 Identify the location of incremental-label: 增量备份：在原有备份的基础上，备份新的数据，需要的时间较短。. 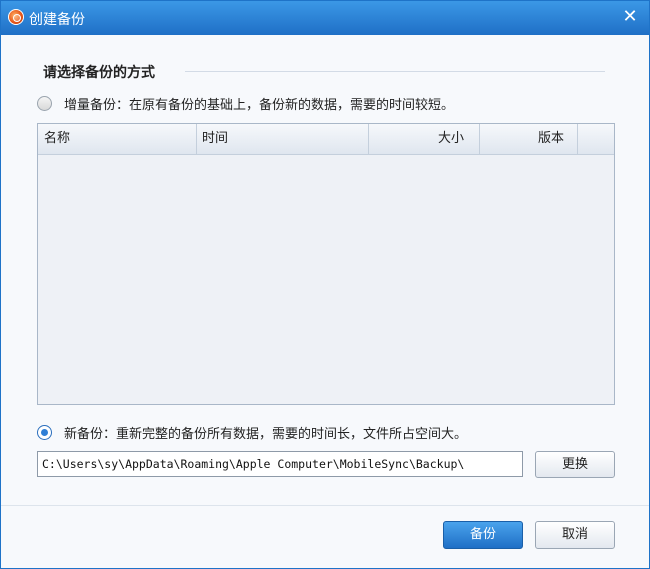
(259, 105).